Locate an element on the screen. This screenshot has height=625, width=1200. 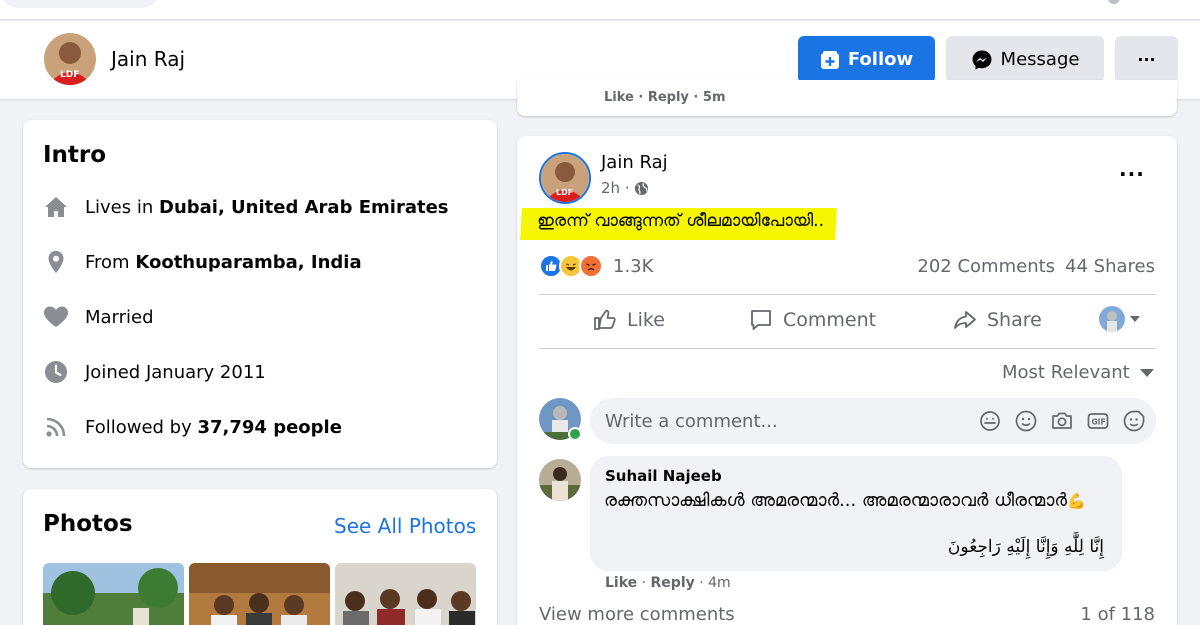
more-options-button: ··· is located at coordinates (1146, 59).